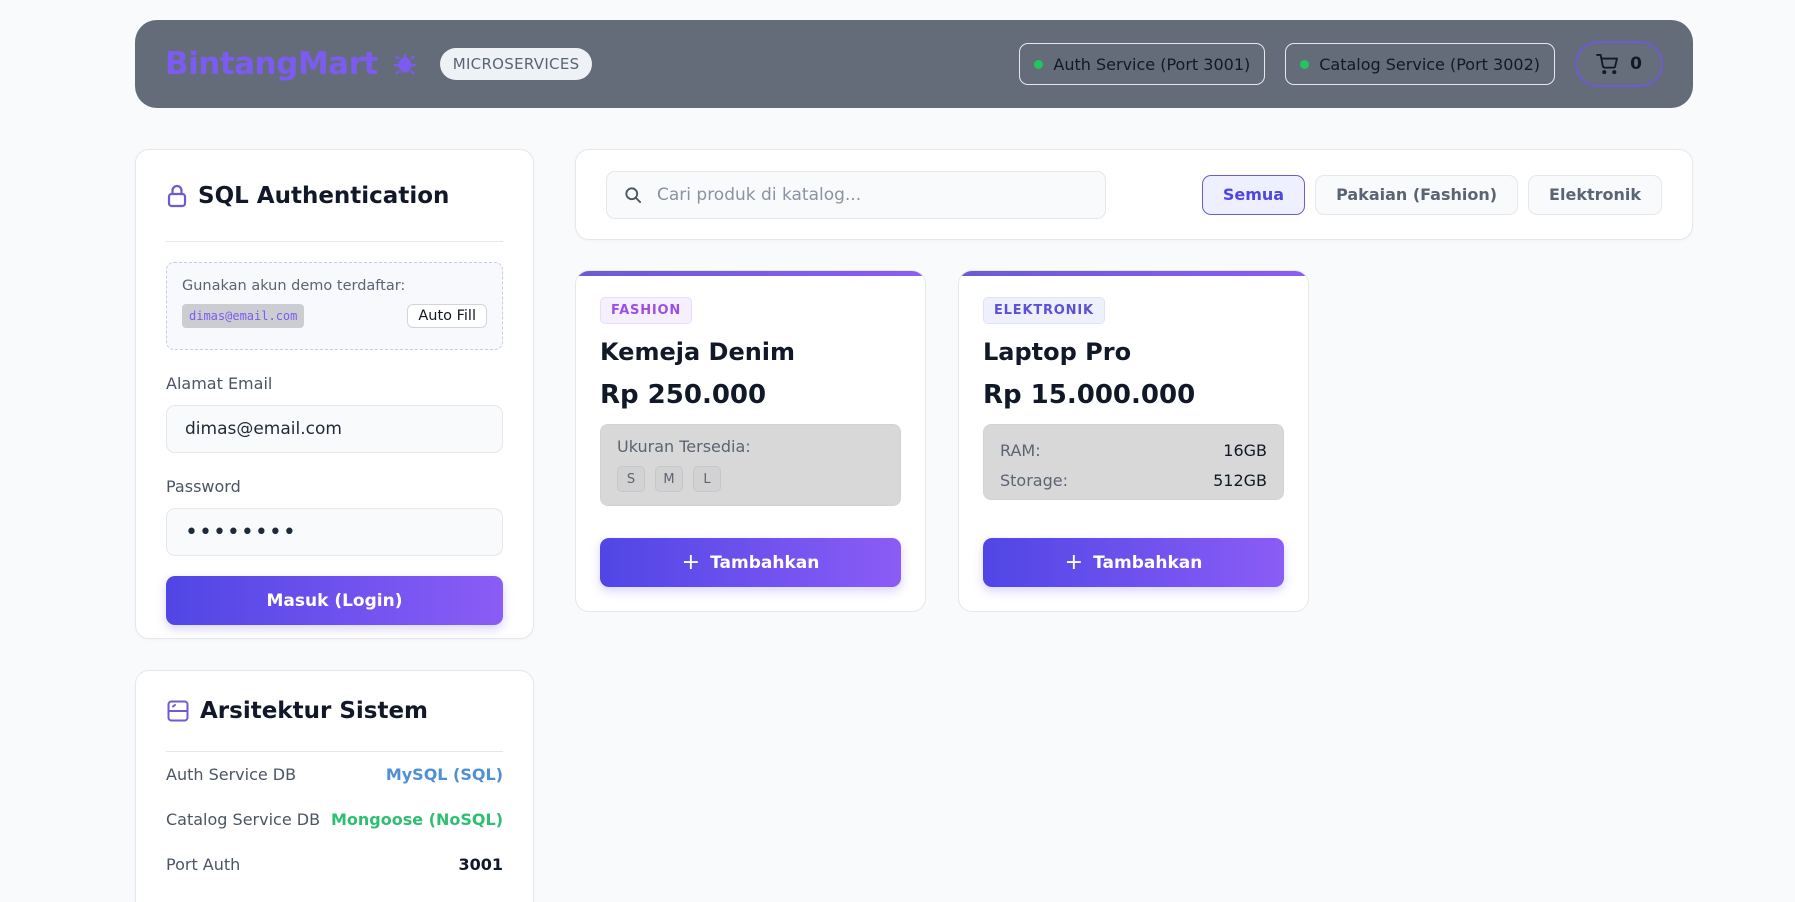 The image size is (1795, 902). Describe the element at coordinates (646, 310) in the screenshot. I see `category-badge: FASHION` at that location.